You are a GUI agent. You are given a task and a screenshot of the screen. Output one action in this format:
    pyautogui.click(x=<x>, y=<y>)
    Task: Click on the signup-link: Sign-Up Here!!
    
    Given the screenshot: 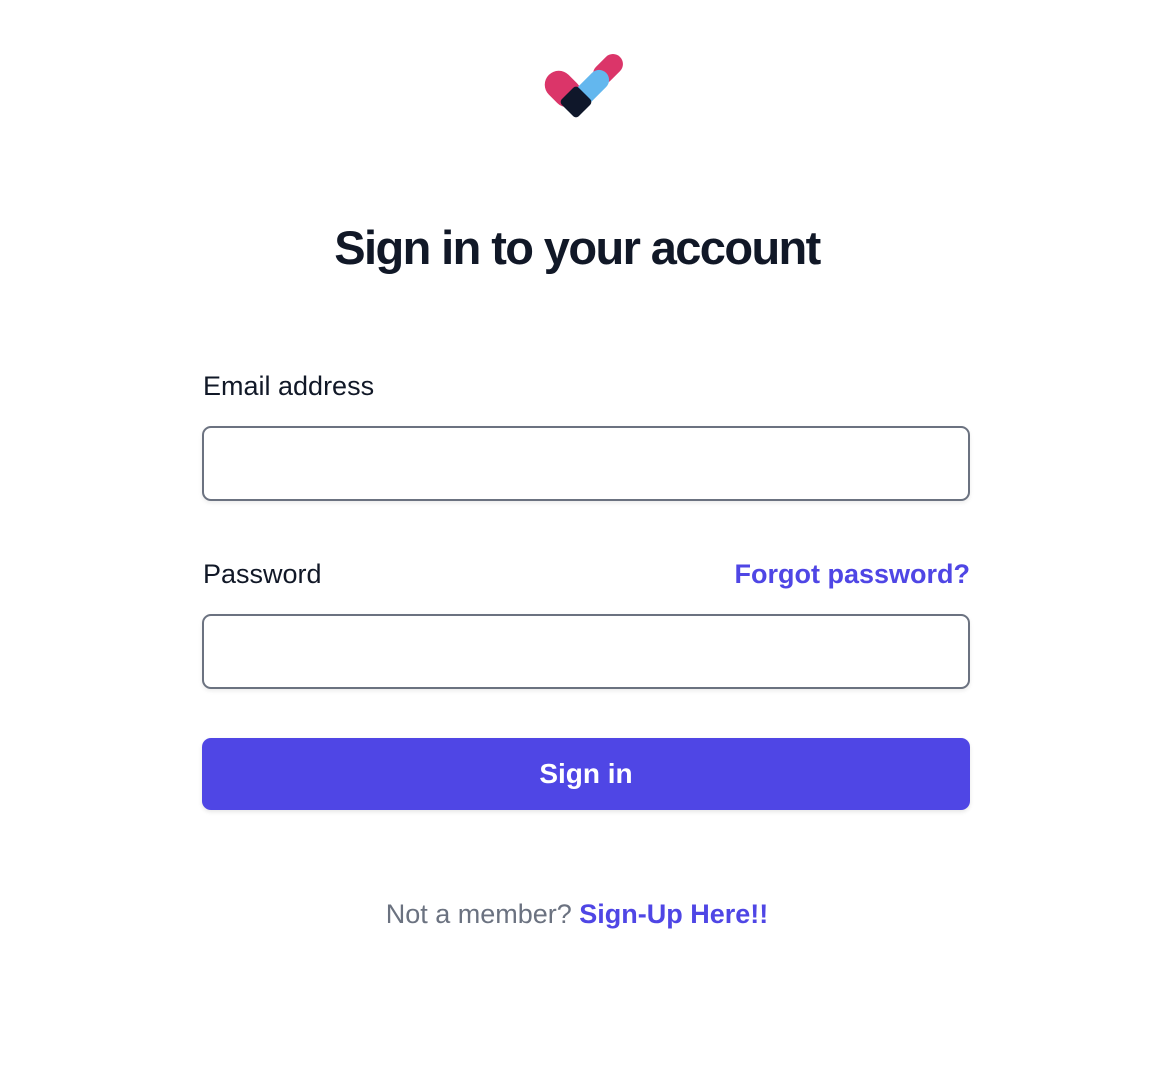 What is the action you would take?
    pyautogui.click(x=673, y=914)
    